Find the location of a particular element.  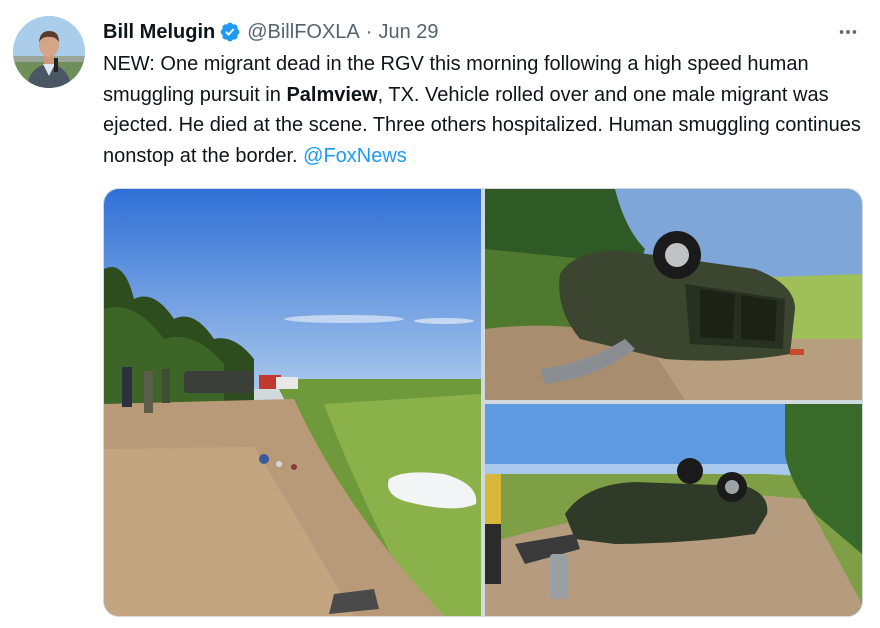

location-bold: Palmview is located at coordinates (332, 94).